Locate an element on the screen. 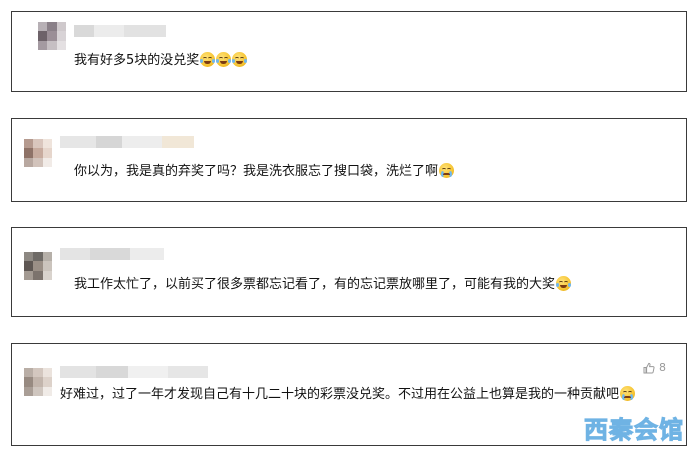  thumbs-up-icon is located at coordinates (649, 367).